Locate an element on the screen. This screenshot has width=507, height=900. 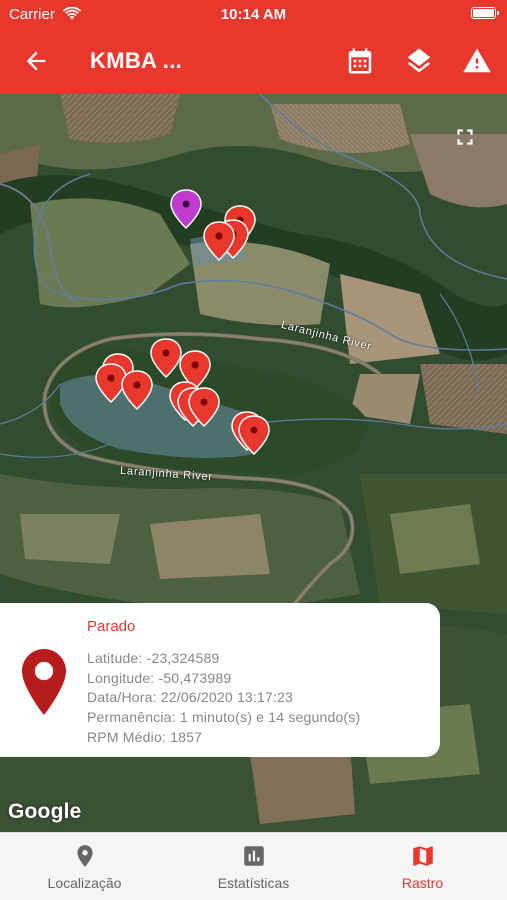
alert-icon is located at coordinates (477, 61).